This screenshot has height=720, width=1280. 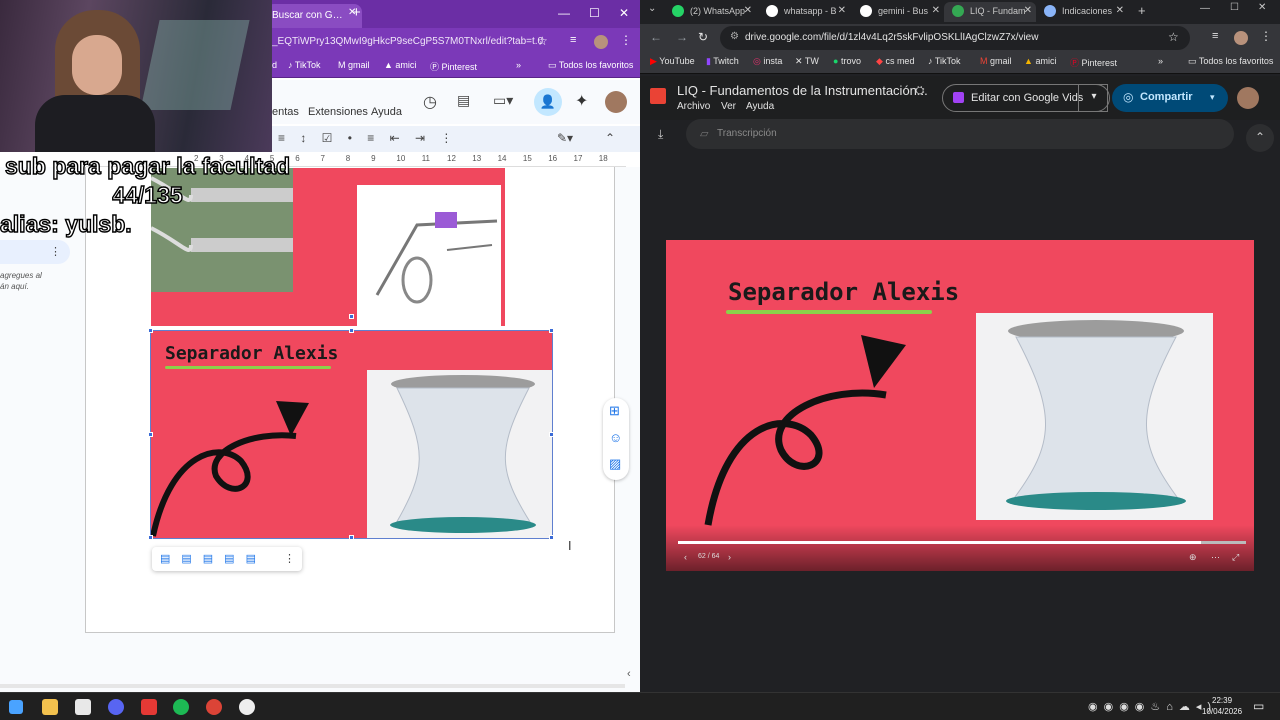 I want to click on tab-whatsapp: (2) WhatsApp ✕, so click(x=710, y=12).